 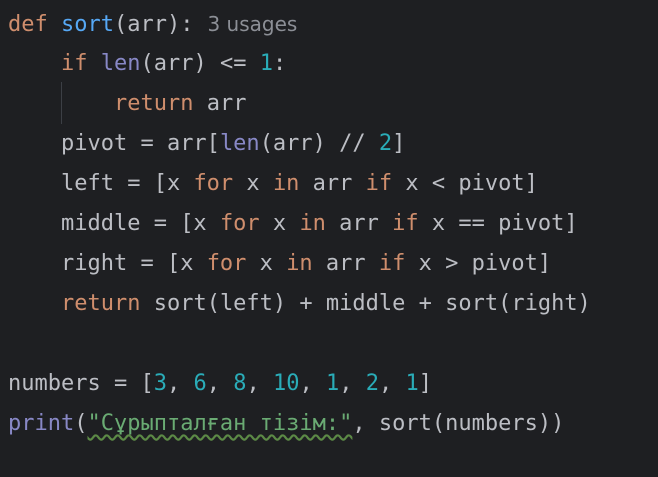 What do you see at coordinates (81, 423) in the screenshot?
I see `code-text: (` at bounding box center [81, 423].